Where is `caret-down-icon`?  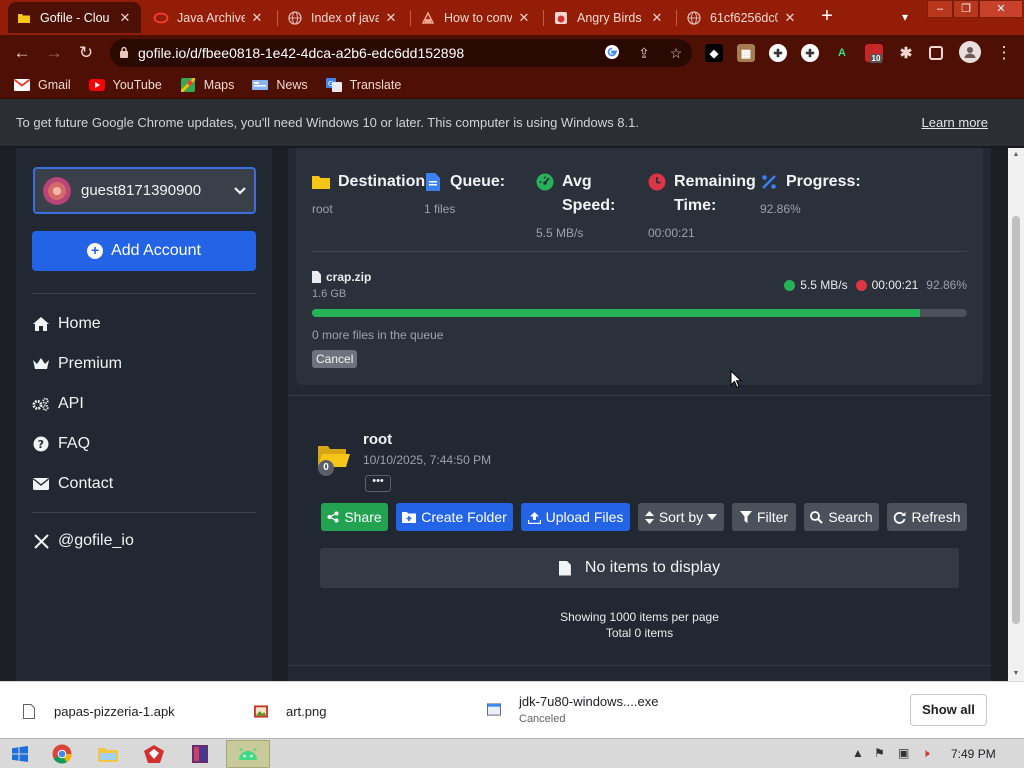
caret-down-icon is located at coordinates (712, 517).